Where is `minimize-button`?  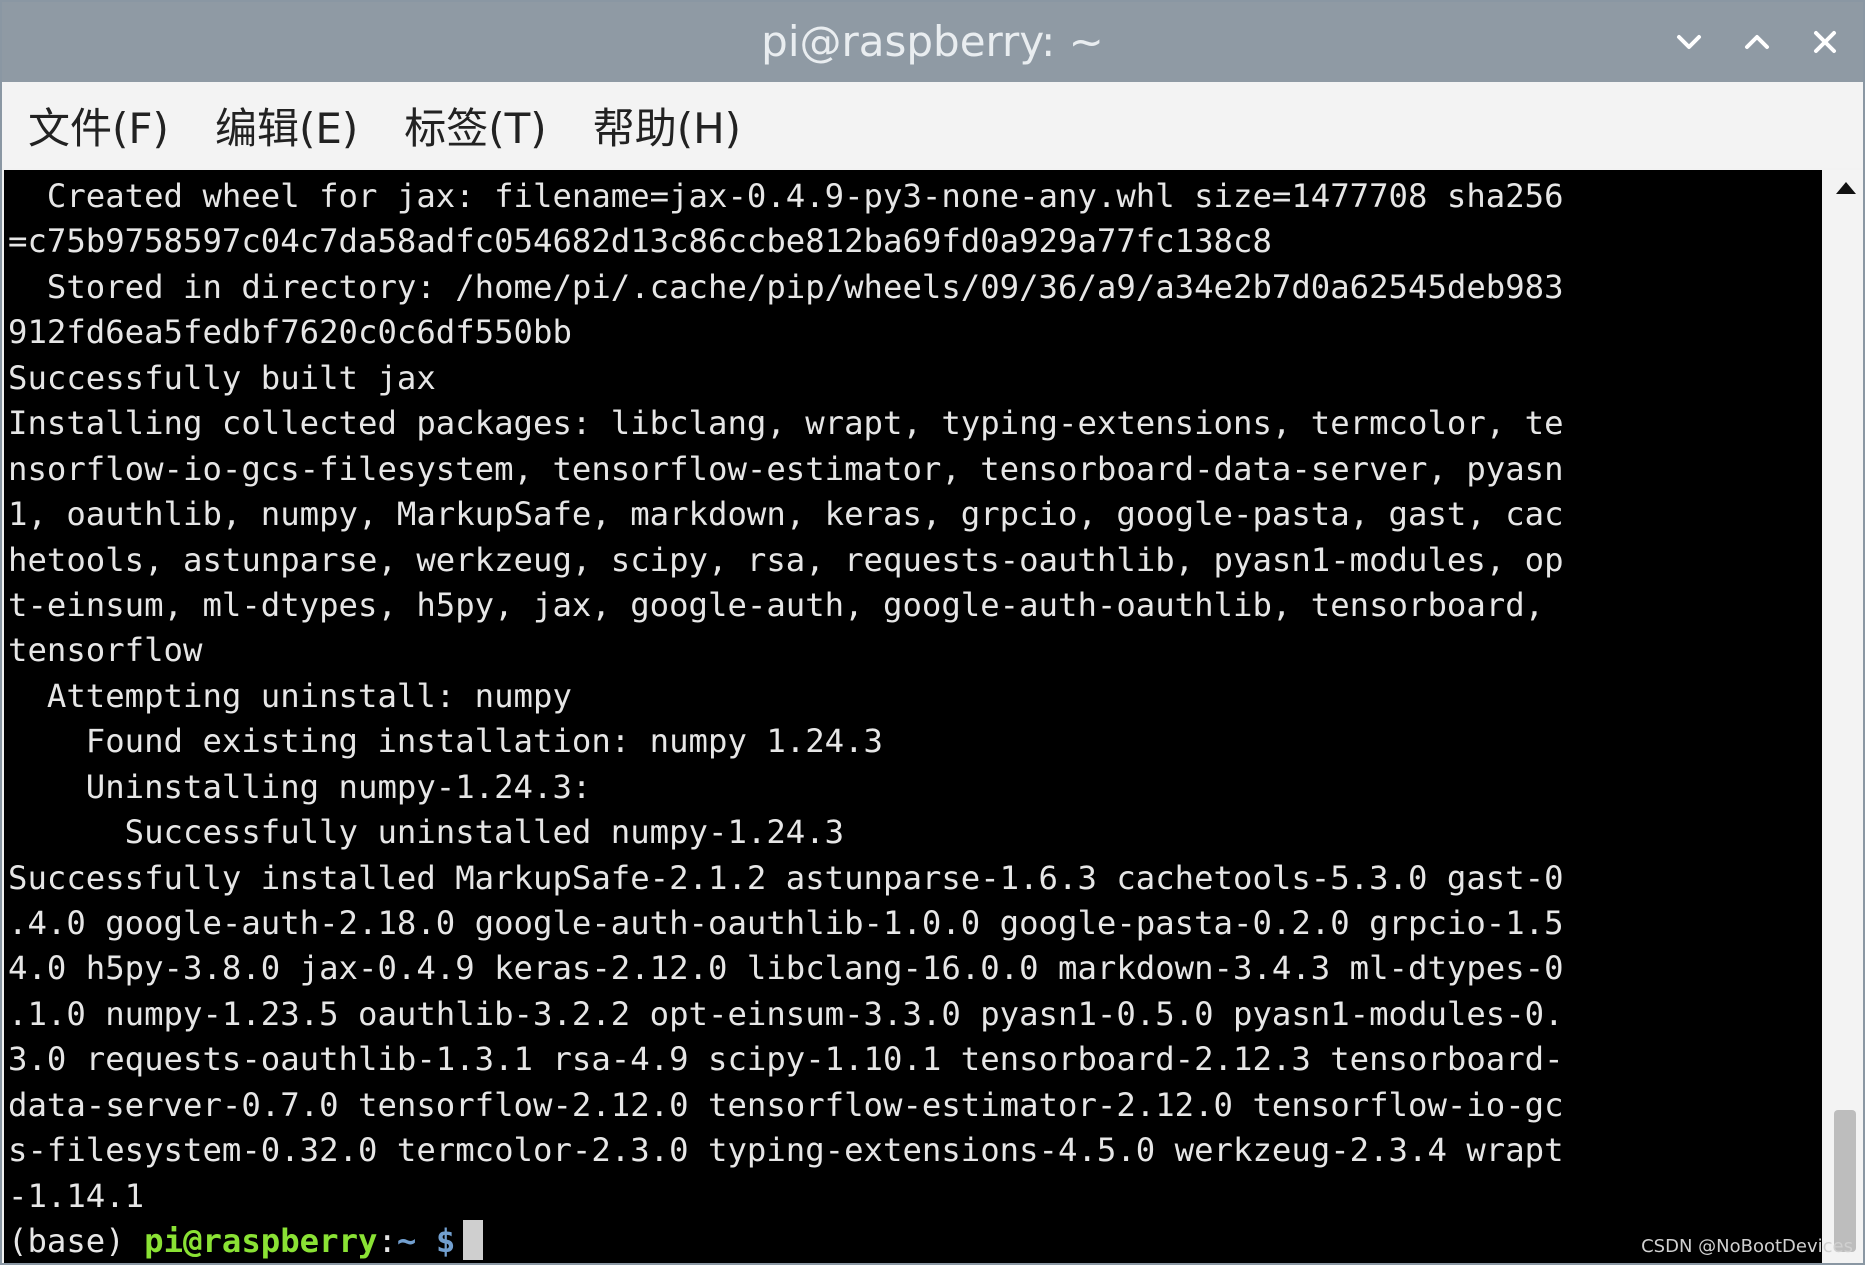 minimize-button is located at coordinates (1689, 42).